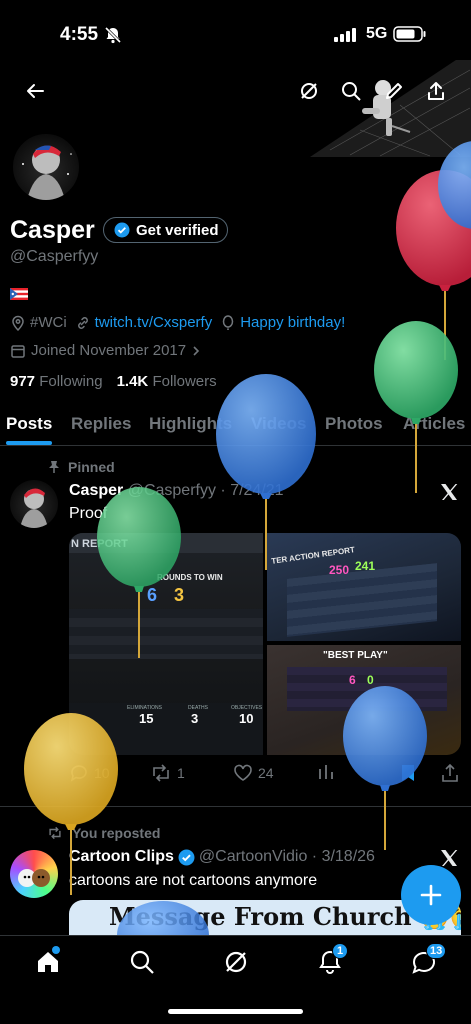  I want to click on signal-icon, so click(345, 35).